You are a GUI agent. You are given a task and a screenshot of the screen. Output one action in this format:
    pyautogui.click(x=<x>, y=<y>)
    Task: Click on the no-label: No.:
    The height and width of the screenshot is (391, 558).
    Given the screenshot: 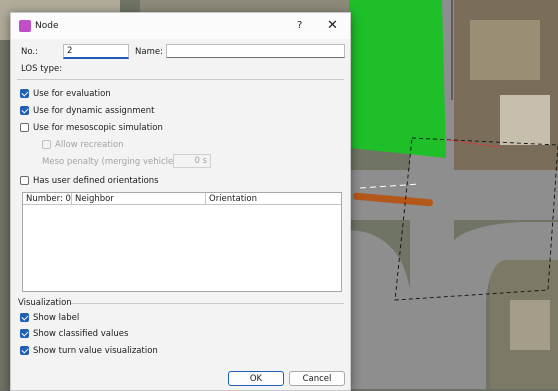 What is the action you would take?
    pyautogui.click(x=29, y=52)
    